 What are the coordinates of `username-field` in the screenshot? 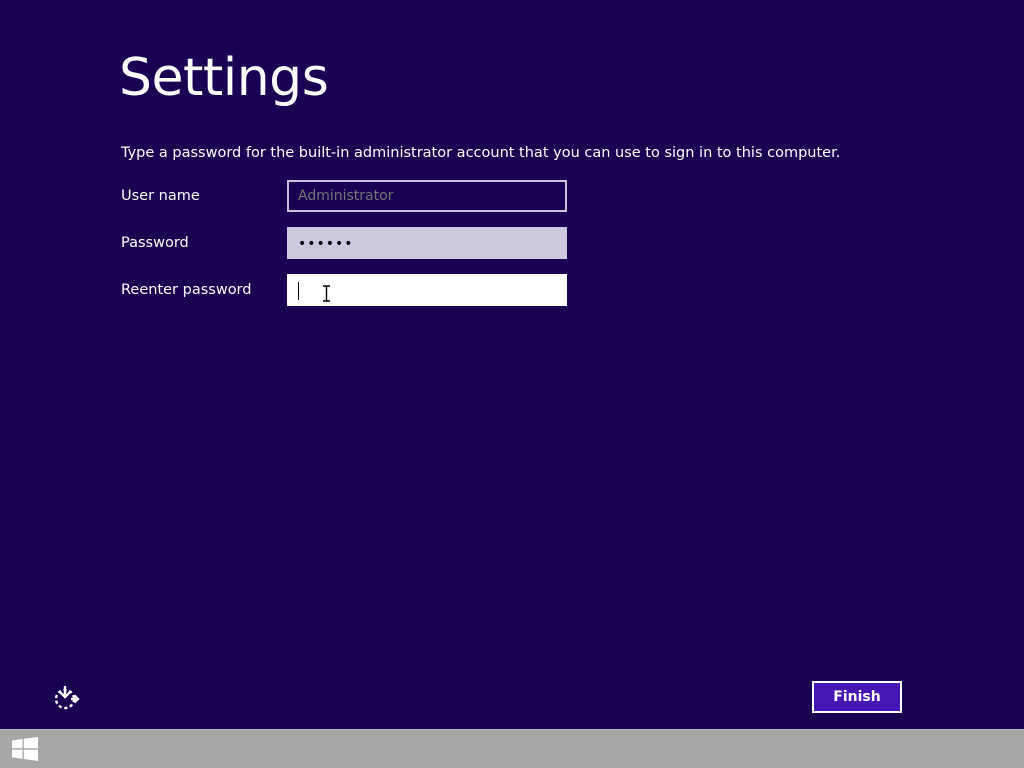 It's located at (427, 196).